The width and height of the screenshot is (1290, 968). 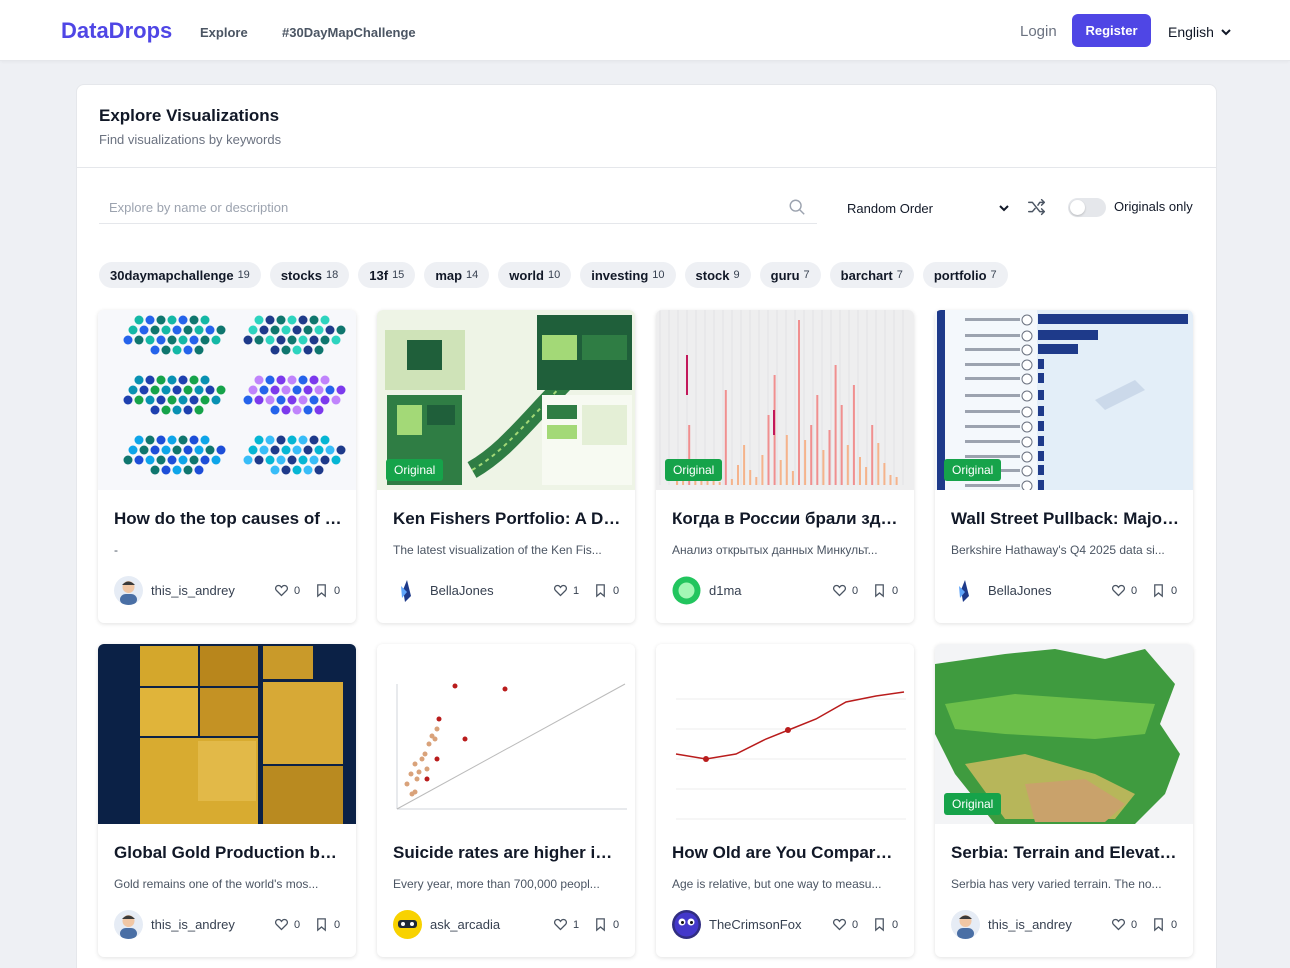 I want to click on language-select: English, so click(x=1200, y=32).